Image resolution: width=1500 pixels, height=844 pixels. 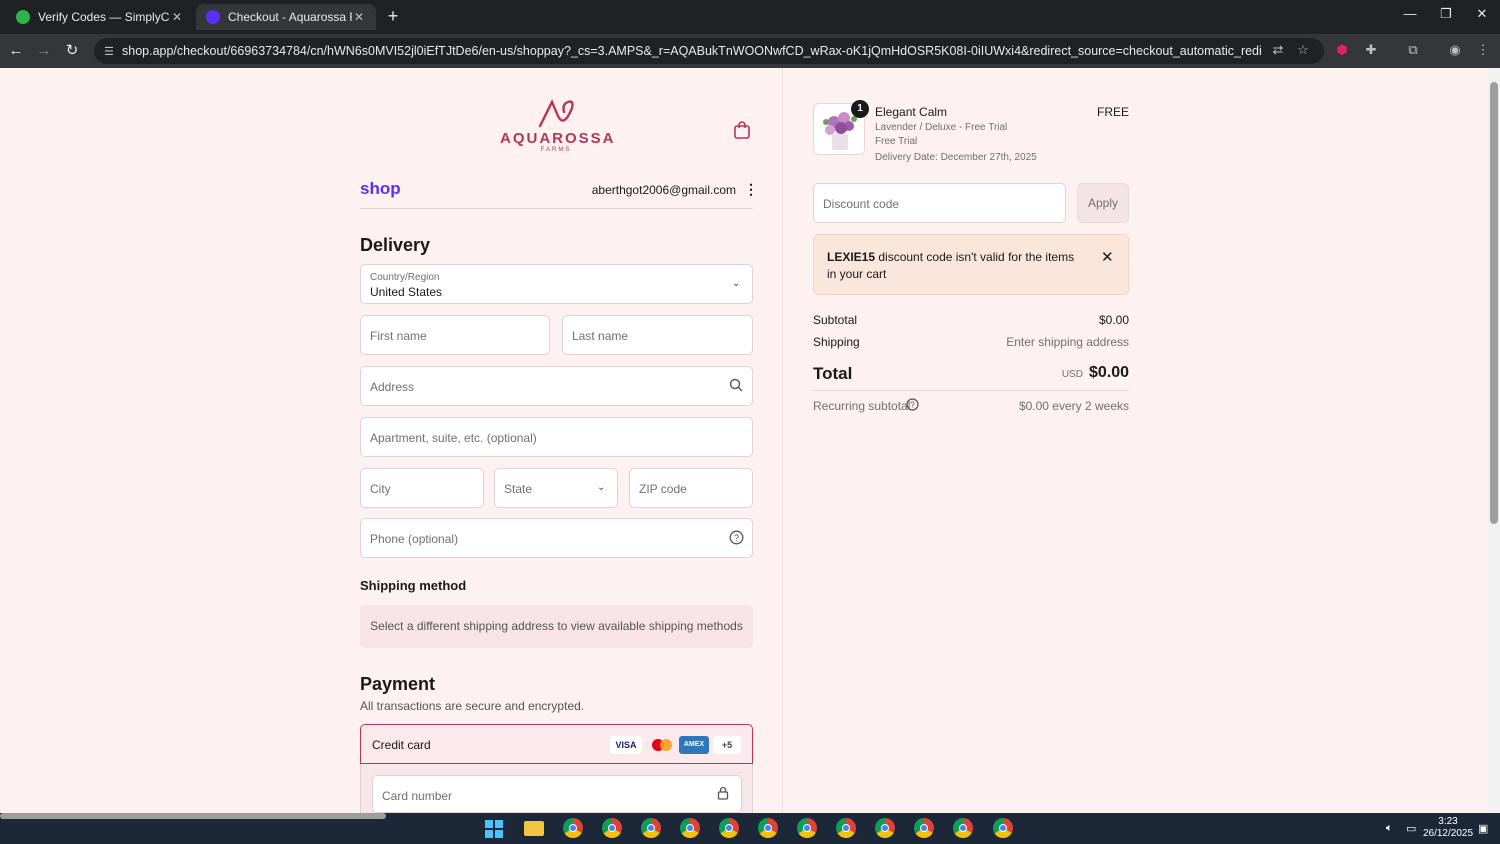 What do you see at coordinates (405, 277) in the screenshot?
I see `country-label: Country/Region` at bounding box center [405, 277].